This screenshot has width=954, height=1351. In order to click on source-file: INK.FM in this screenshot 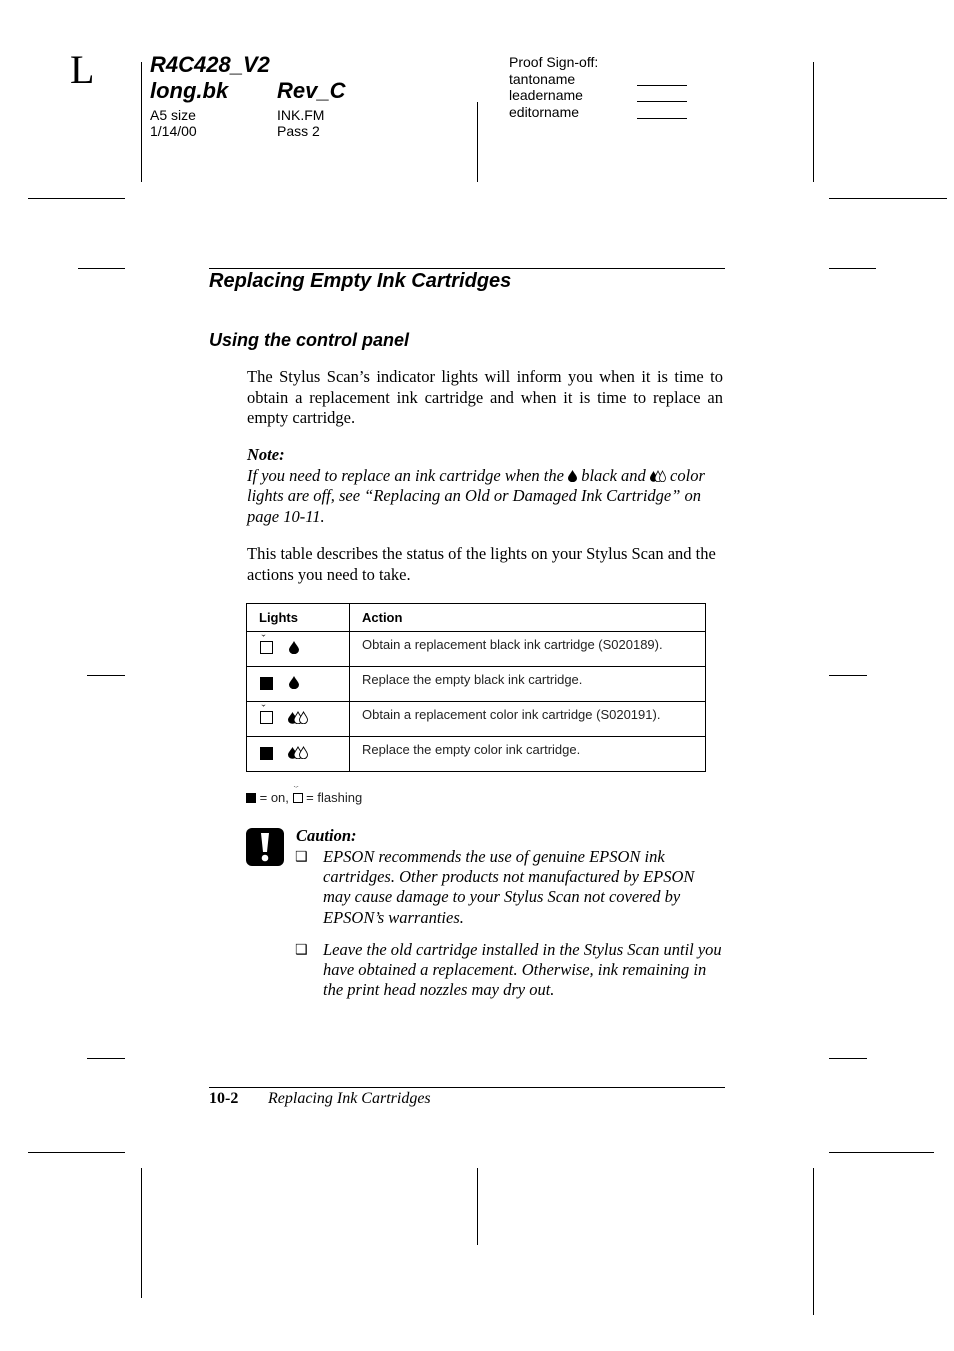, I will do `click(301, 115)`.